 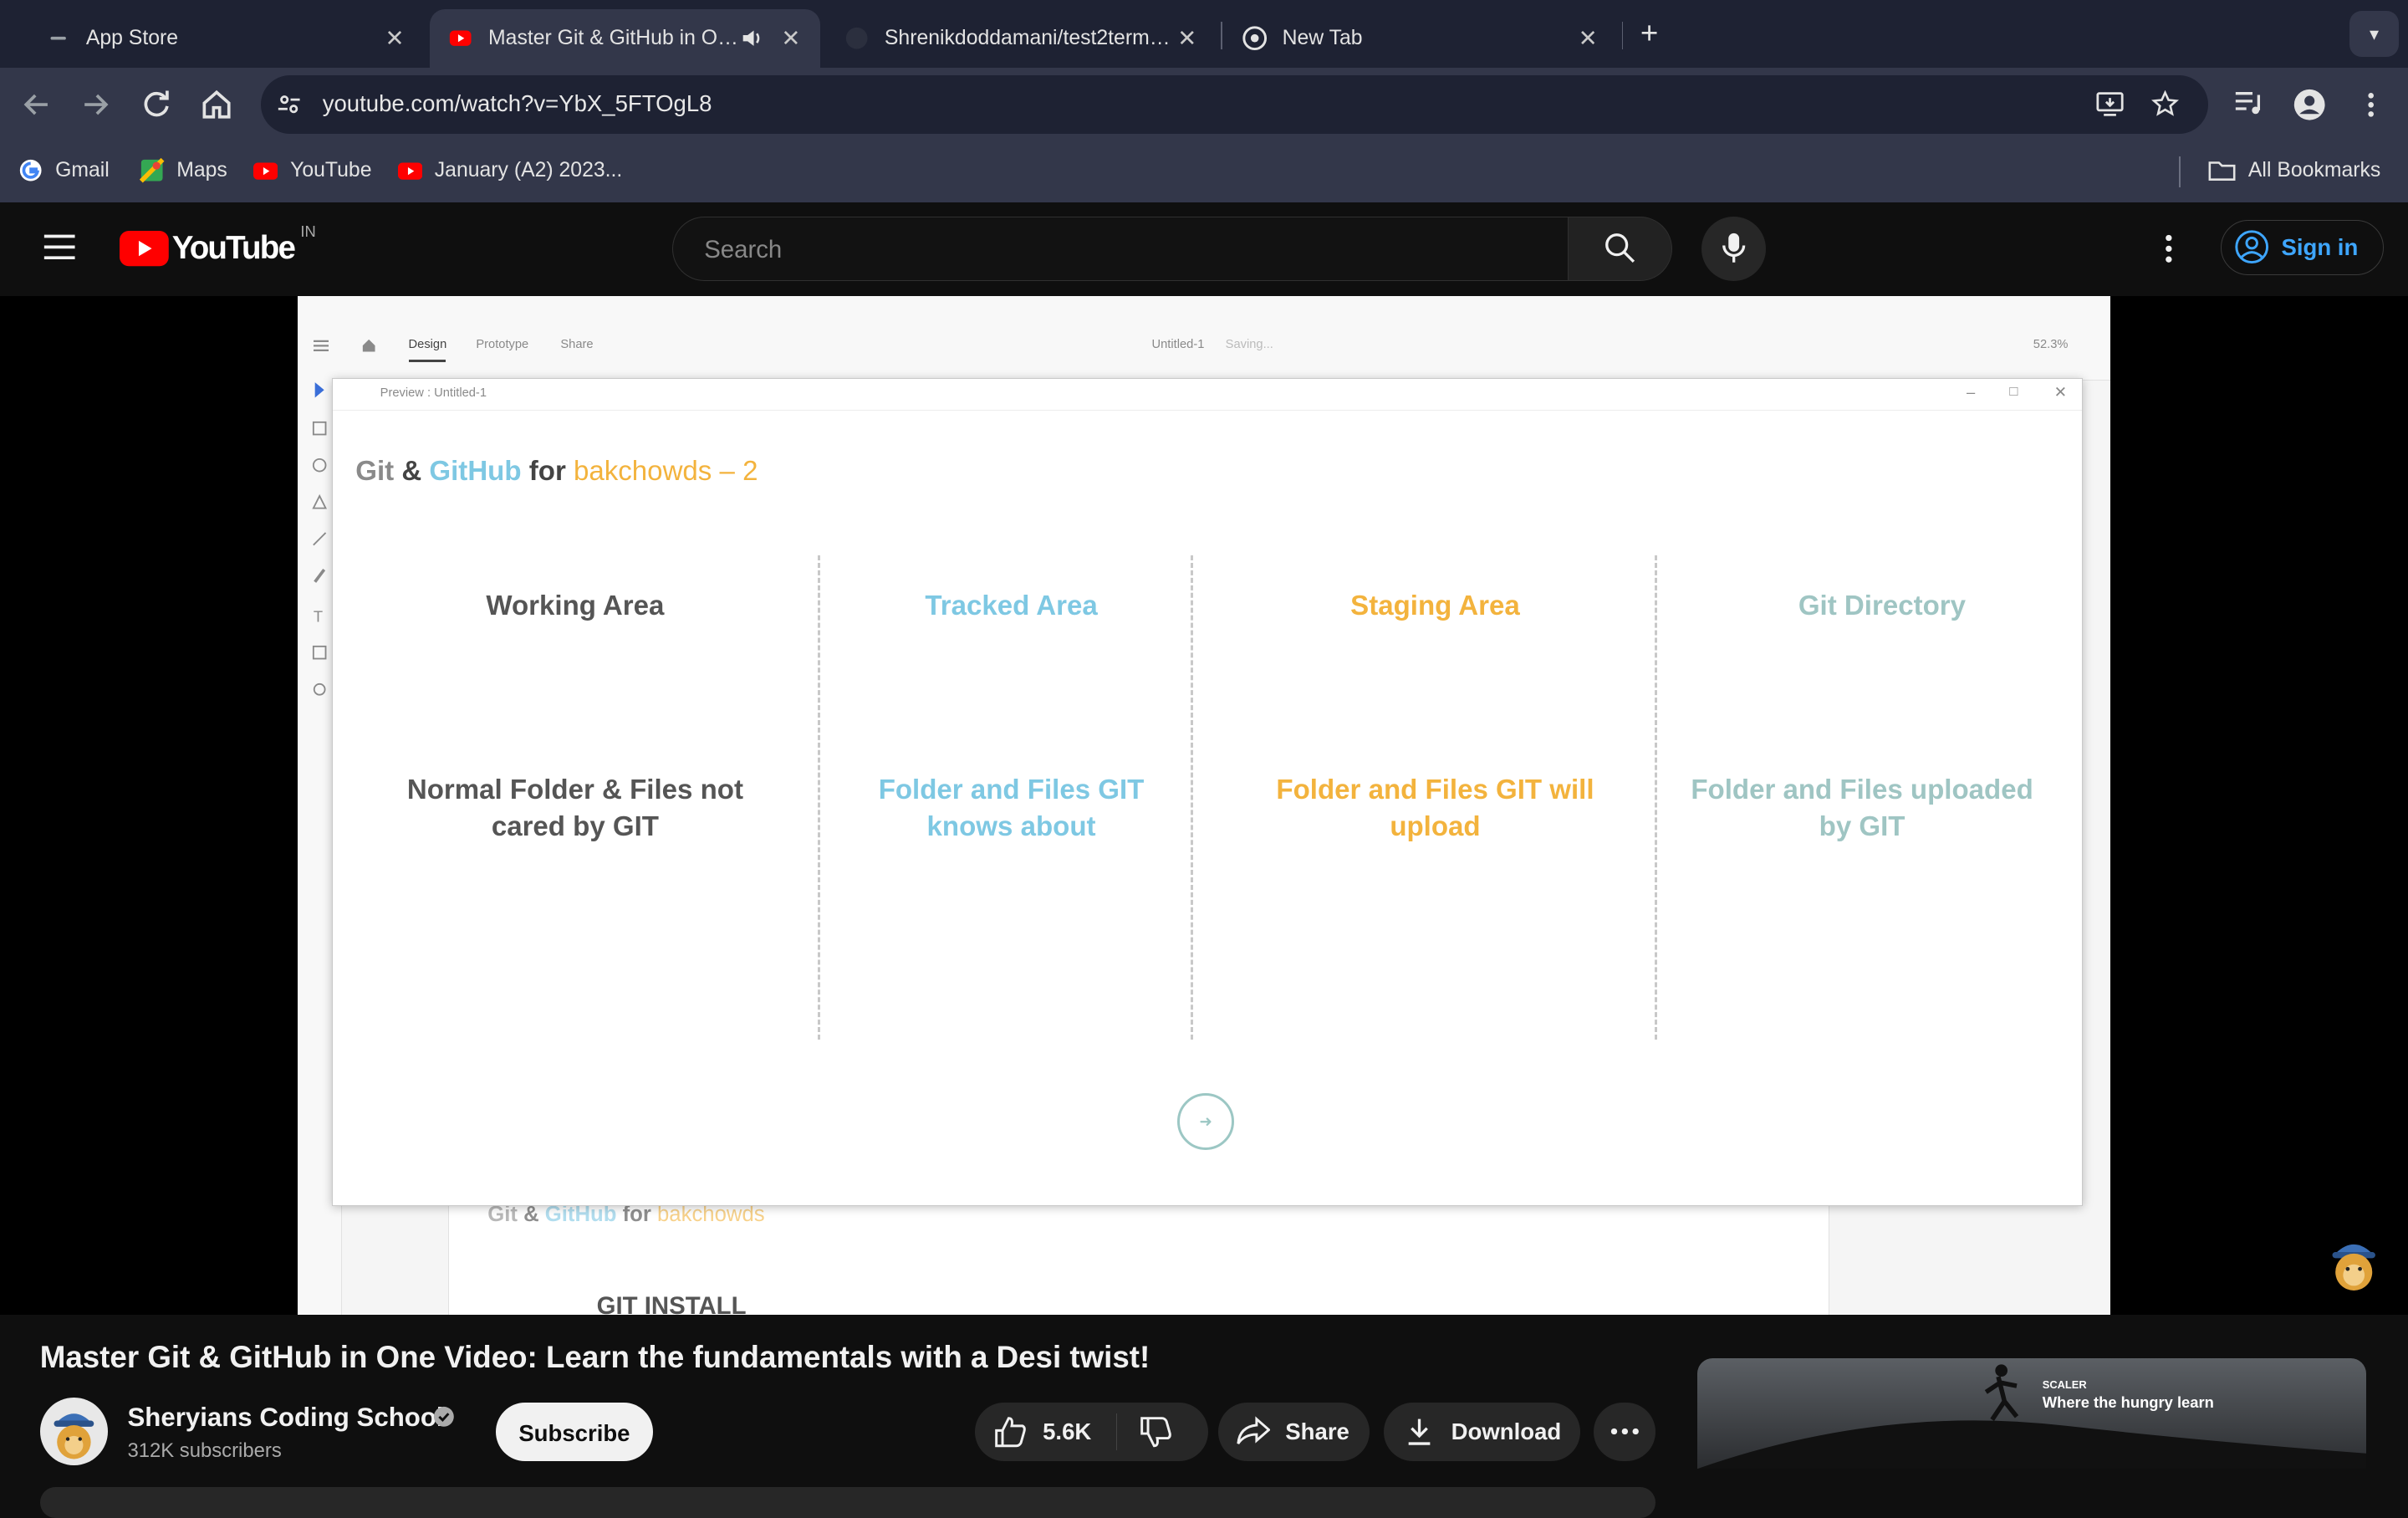 What do you see at coordinates (1435, 808) in the screenshot?
I see `column-desc-staging-area: Folder and Files GIT will upload` at bounding box center [1435, 808].